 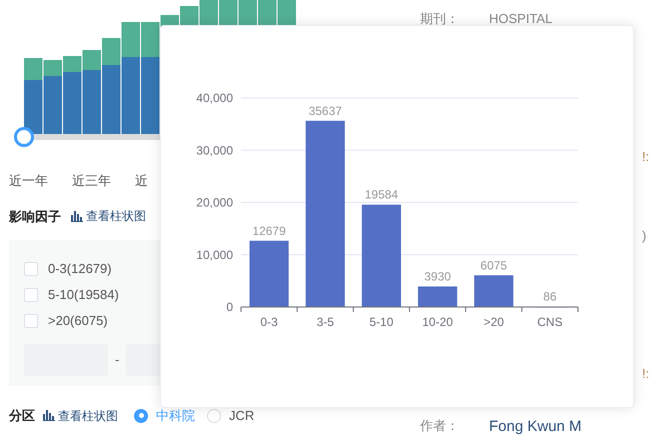 I want to click on x-tick-label: CNS, so click(x=550, y=322).